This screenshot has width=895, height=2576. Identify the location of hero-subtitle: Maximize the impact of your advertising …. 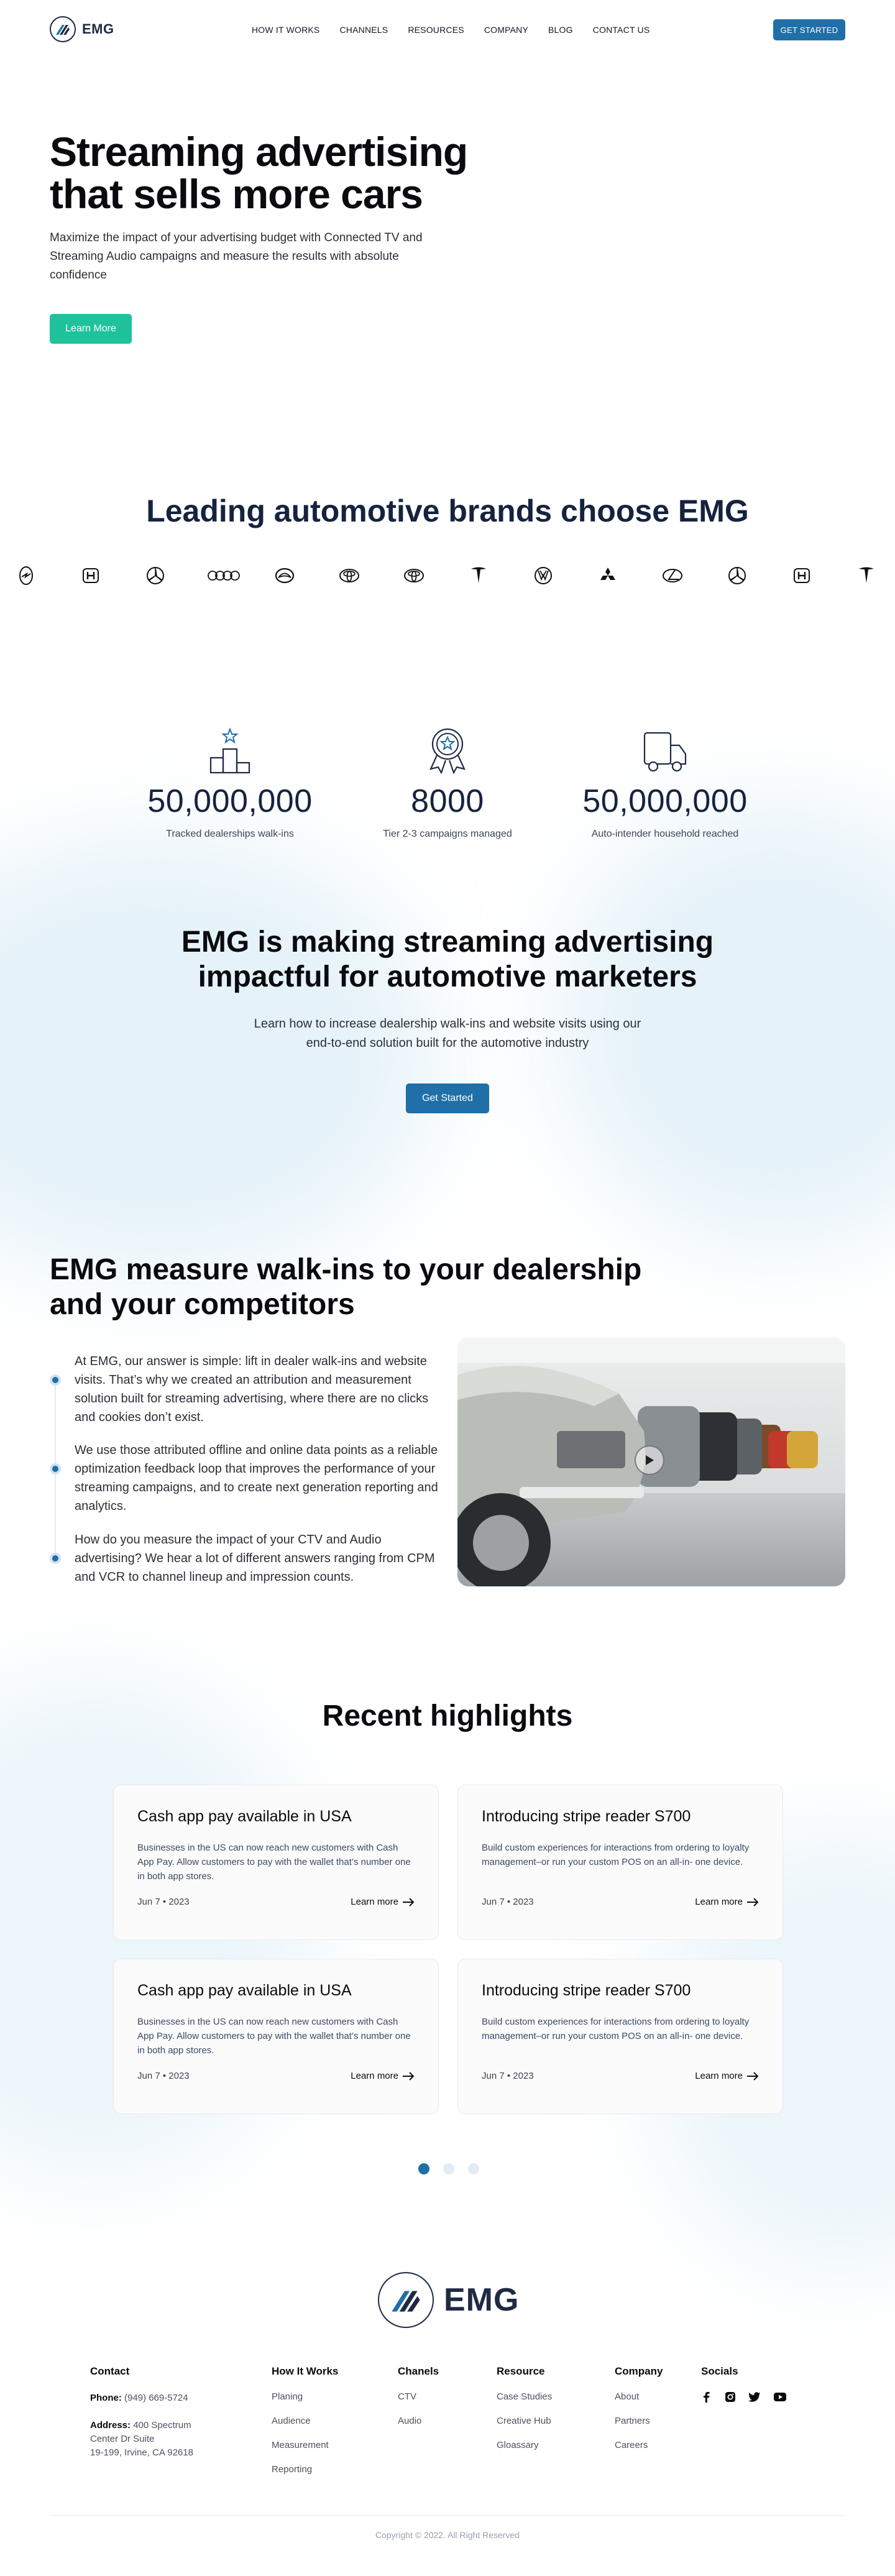
(236, 256).